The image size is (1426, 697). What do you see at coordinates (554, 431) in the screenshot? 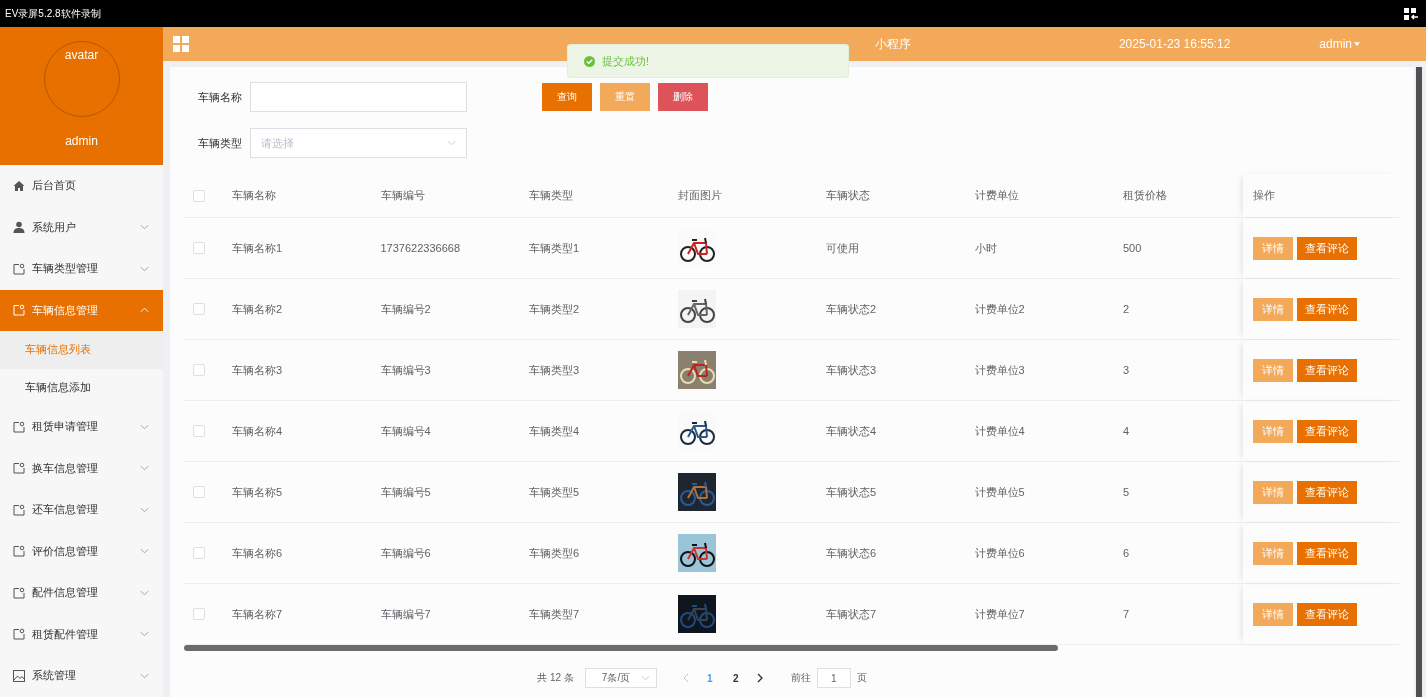
I see `table-cell: 车辆类型4` at bounding box center [554, 431].